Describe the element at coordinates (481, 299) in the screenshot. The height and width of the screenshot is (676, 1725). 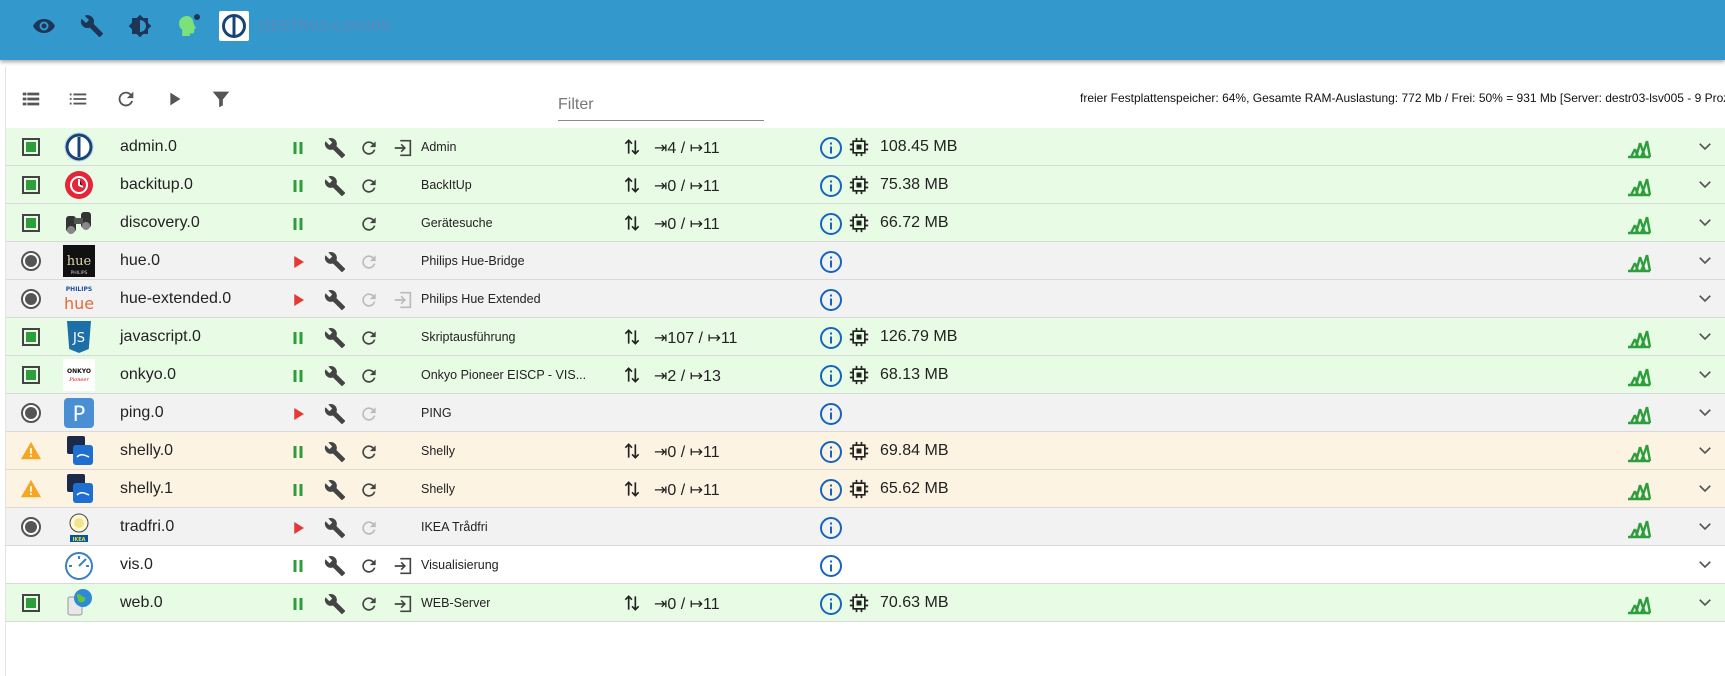
I see `instance-title: Philips Hue Extended` at that location.